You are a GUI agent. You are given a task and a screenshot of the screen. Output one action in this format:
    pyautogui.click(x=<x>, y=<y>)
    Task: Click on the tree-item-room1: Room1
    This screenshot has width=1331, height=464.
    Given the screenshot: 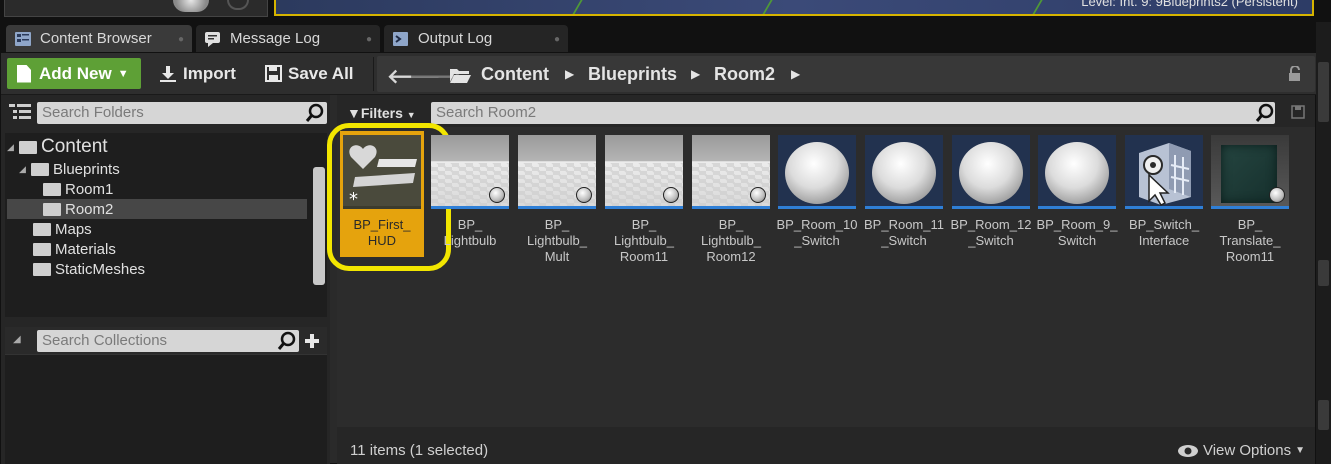 What is the action you would take?
    pyautogui.click(x=78, y=189)
    